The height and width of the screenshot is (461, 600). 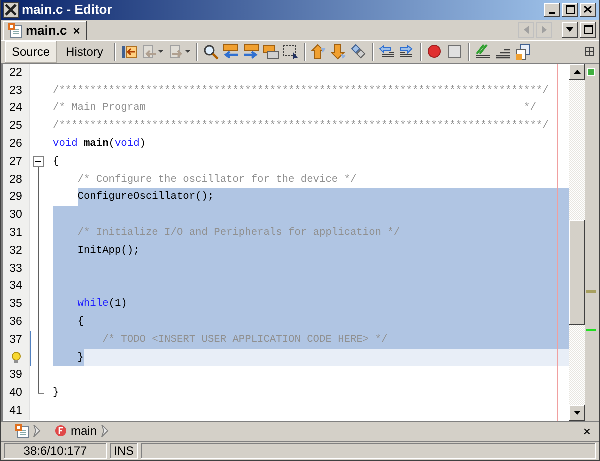 What do you see at coordinates (16, 72) in the screenshot?
I see `line-number: 22` at bounding box center [16, 72].